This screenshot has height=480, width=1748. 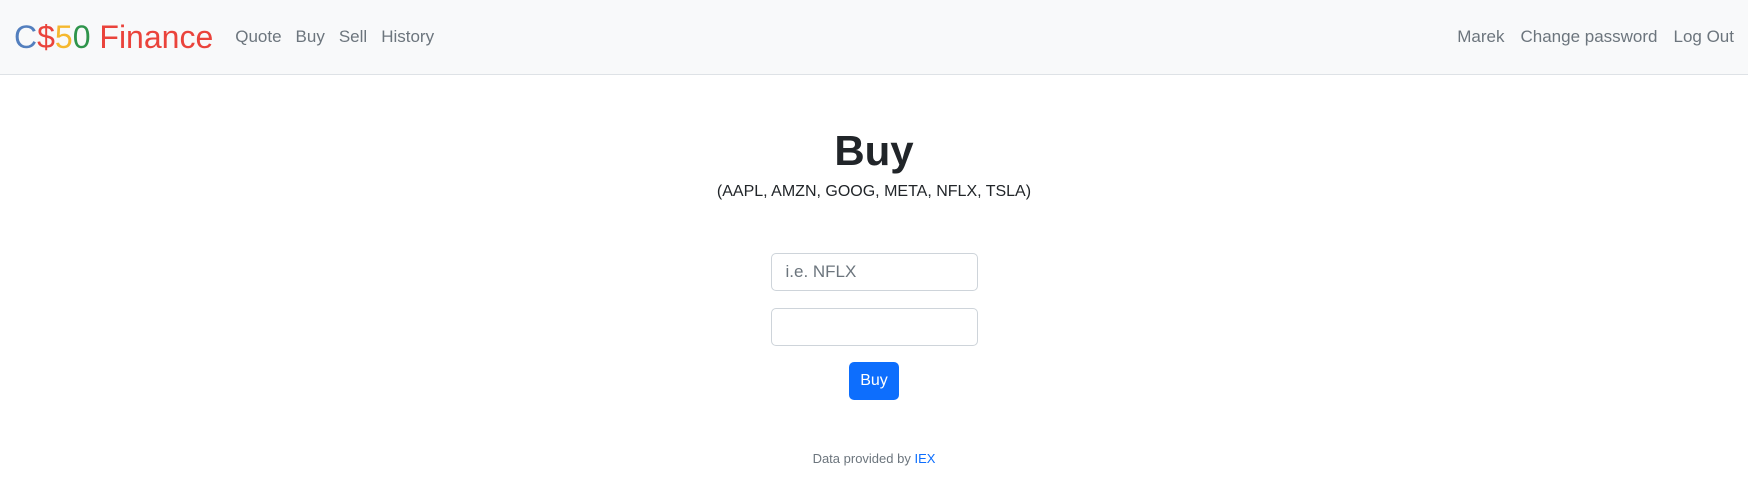 I want to click on symbol-input, so click(x=874, y=272).